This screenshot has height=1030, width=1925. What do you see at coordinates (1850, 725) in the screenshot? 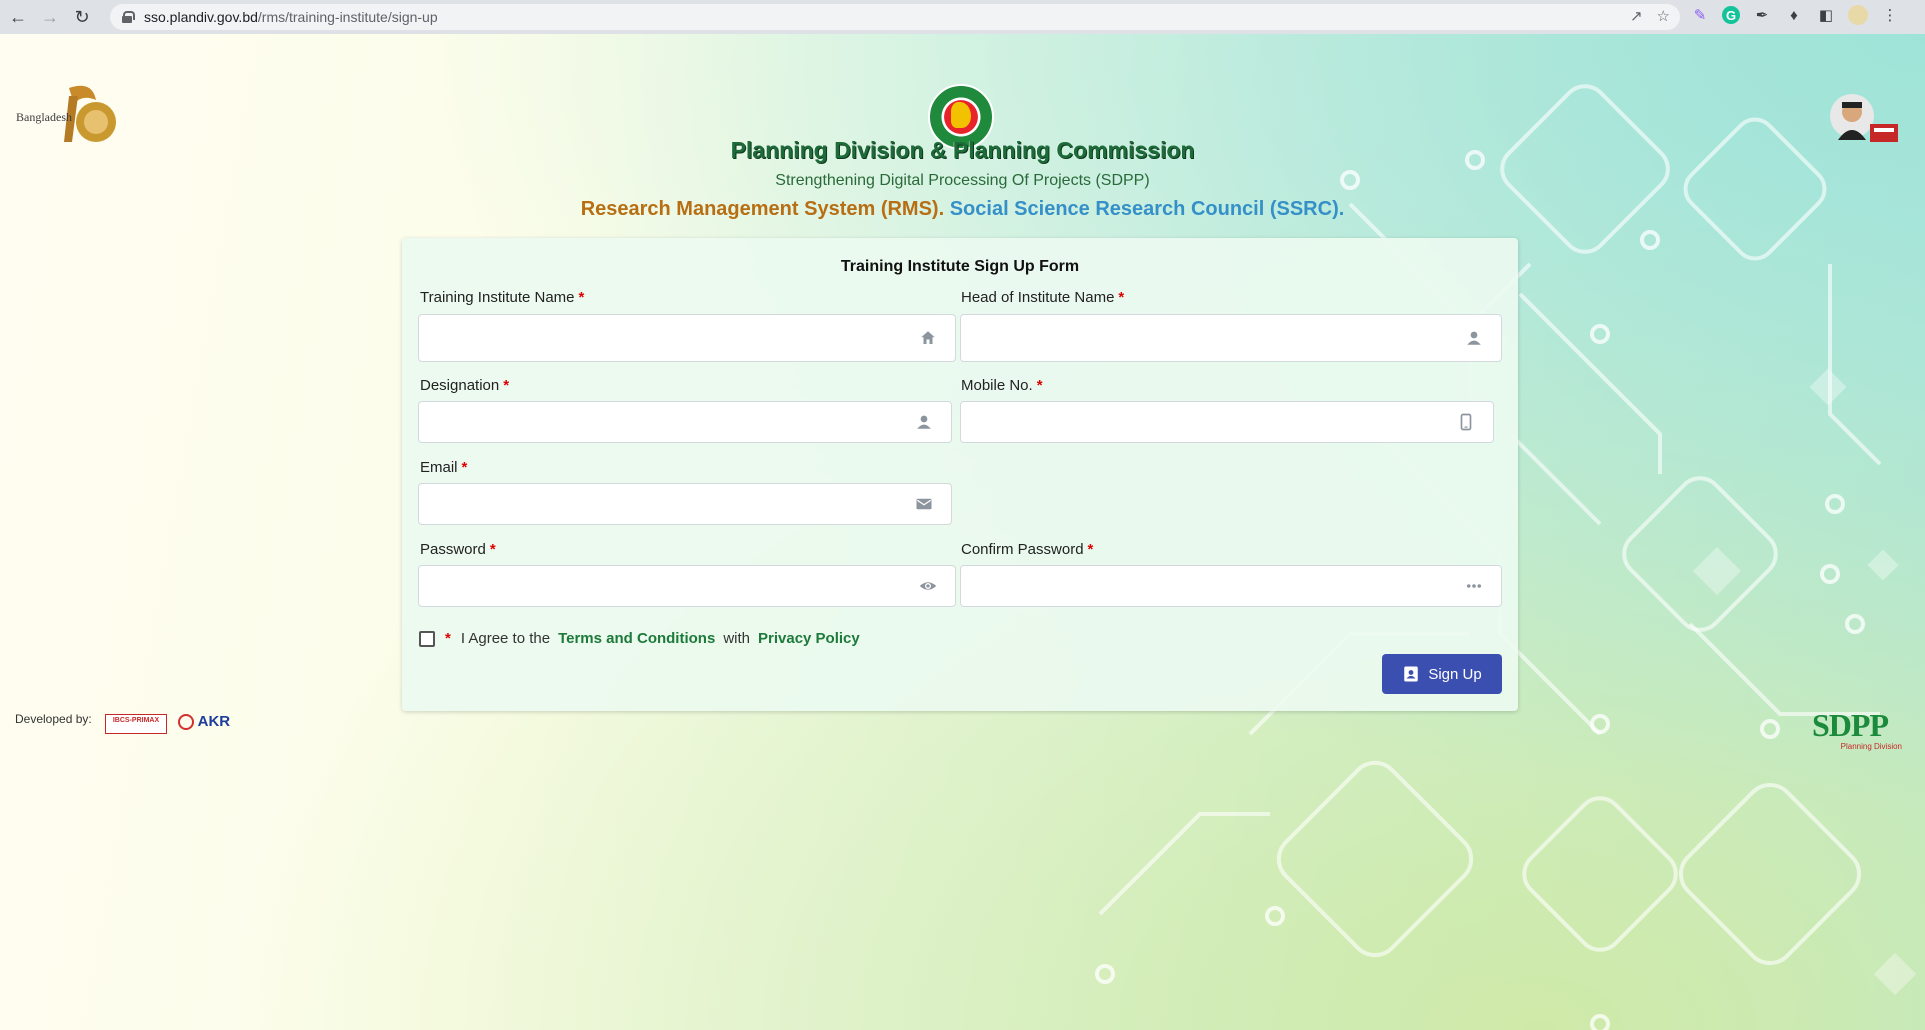
I see `sdpp-logo-text: SDPP` at bounding box center [1850, 725].